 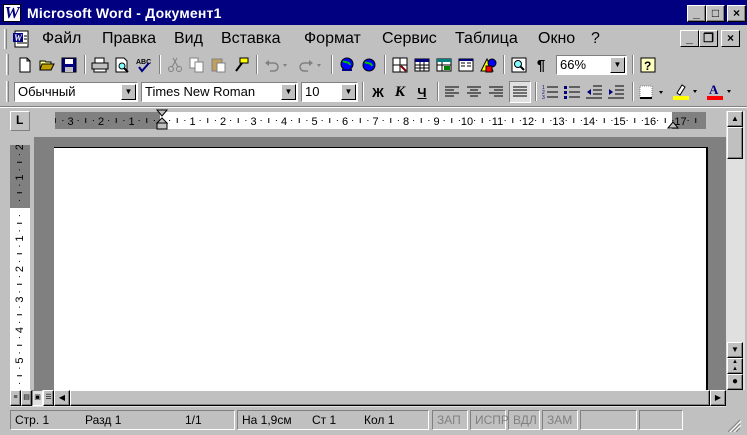 I want to click on menu-insert: Вставка, so click(x=250, y=40).